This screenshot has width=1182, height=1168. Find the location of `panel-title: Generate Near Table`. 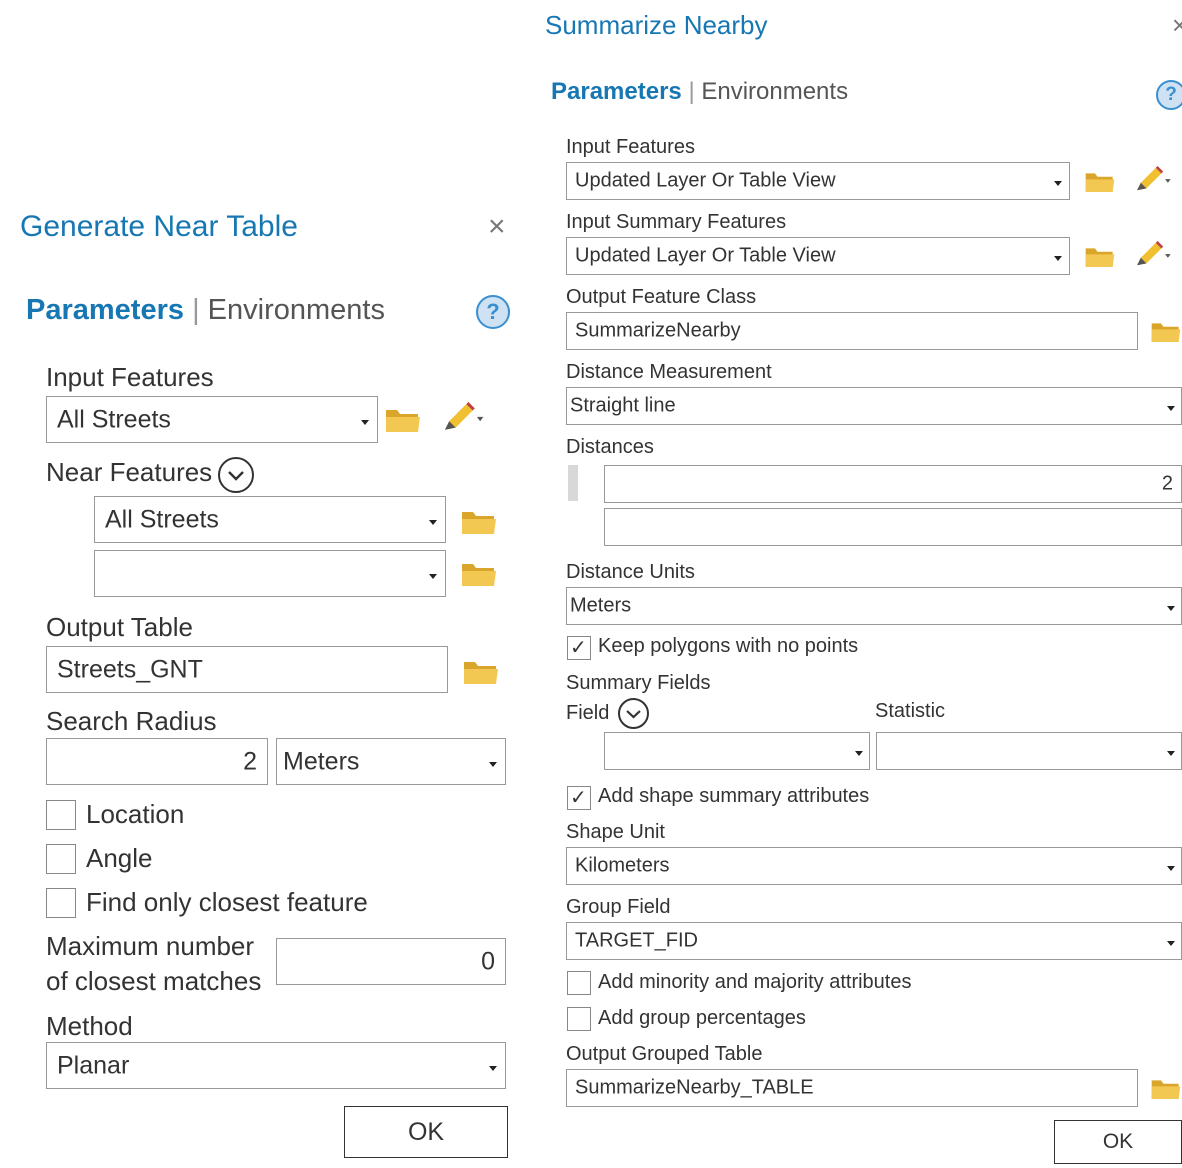

panel-title: Generate Near Table is located at coordinates (159, 226).